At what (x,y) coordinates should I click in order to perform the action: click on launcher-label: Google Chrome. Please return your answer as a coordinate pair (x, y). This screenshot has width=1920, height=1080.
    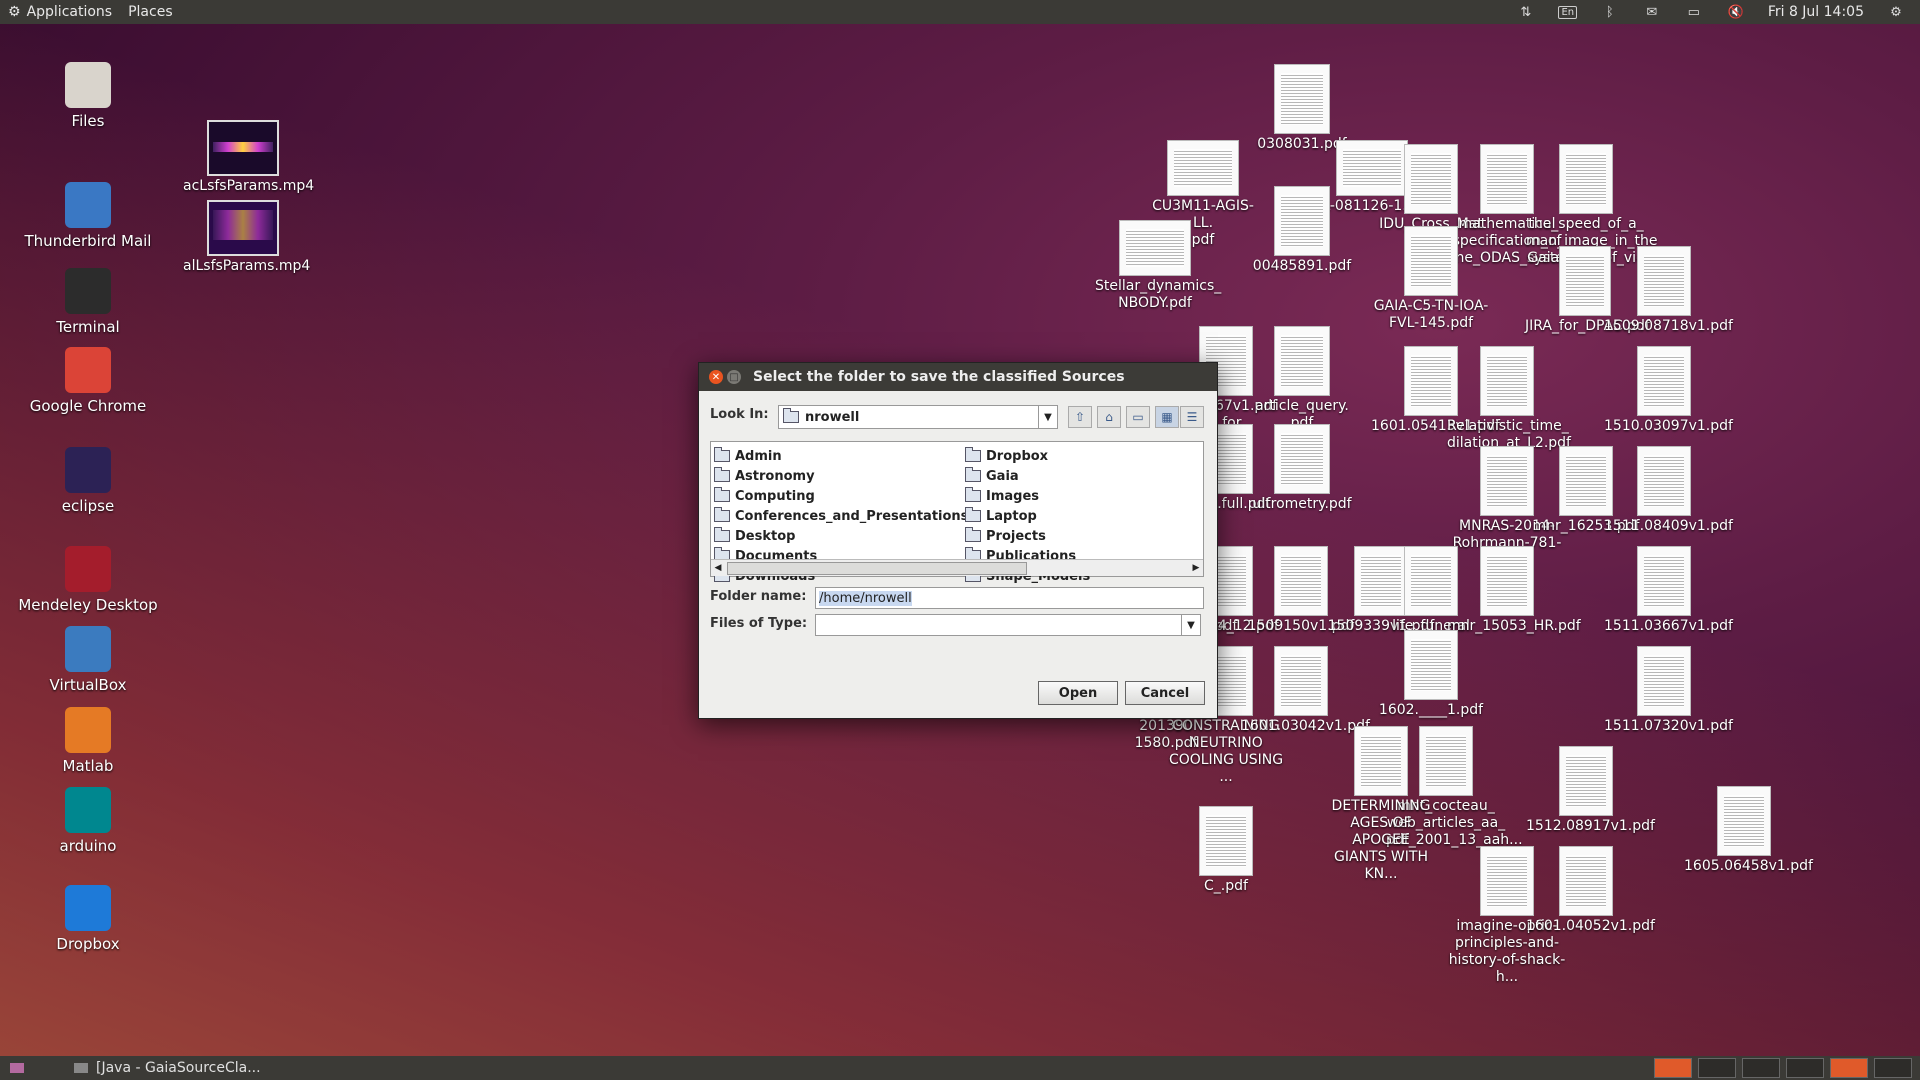
    Looking at the image, I should click on (88, 406).